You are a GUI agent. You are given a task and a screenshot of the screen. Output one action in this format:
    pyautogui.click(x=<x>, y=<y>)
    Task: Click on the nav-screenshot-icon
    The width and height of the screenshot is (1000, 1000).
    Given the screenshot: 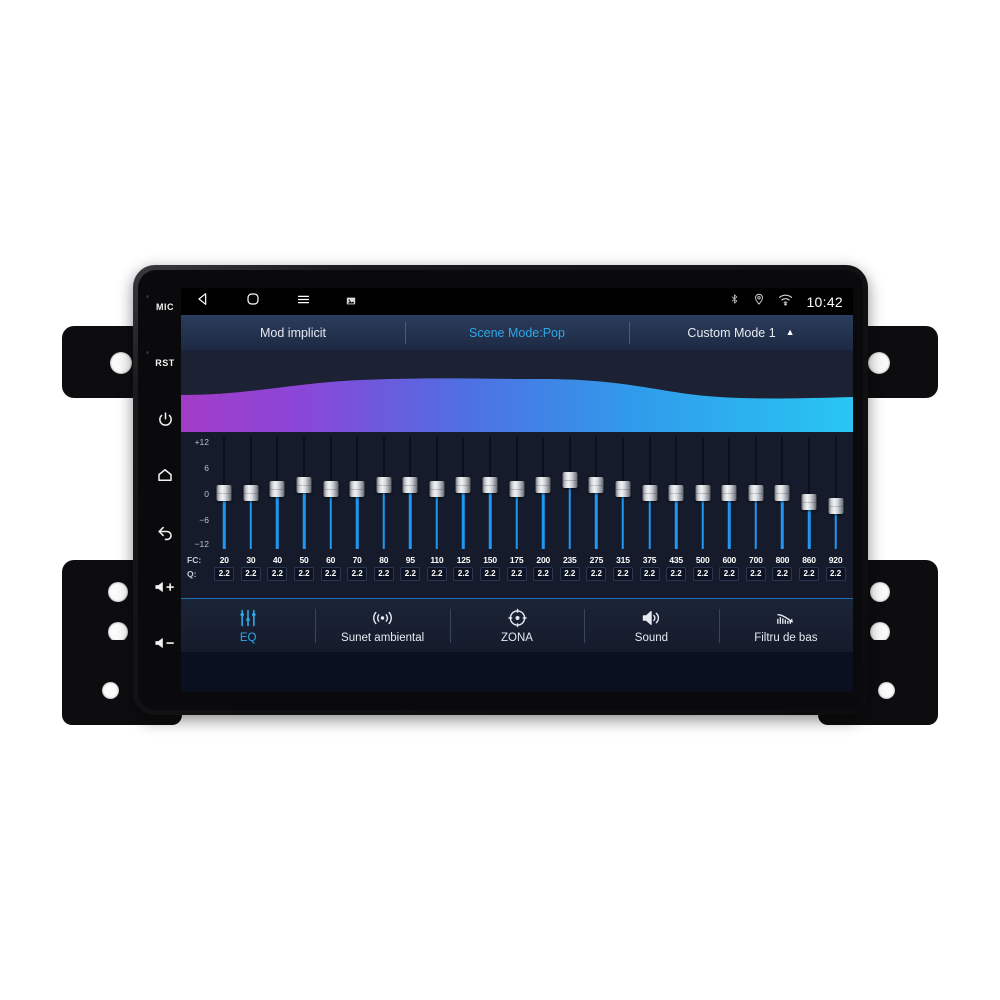 What is the action you would take?
    pyautogui.click(x=351, y=302)
    